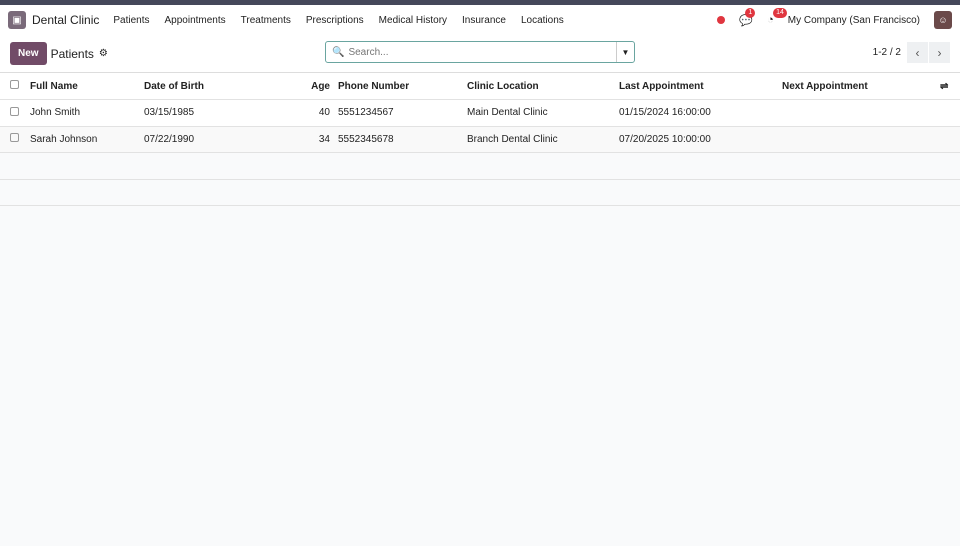 The height and width of the screenshot is (546, 960). Describe the element at coordinates (292, 86) in the screenshot. I see `col-age: Age` at that location.